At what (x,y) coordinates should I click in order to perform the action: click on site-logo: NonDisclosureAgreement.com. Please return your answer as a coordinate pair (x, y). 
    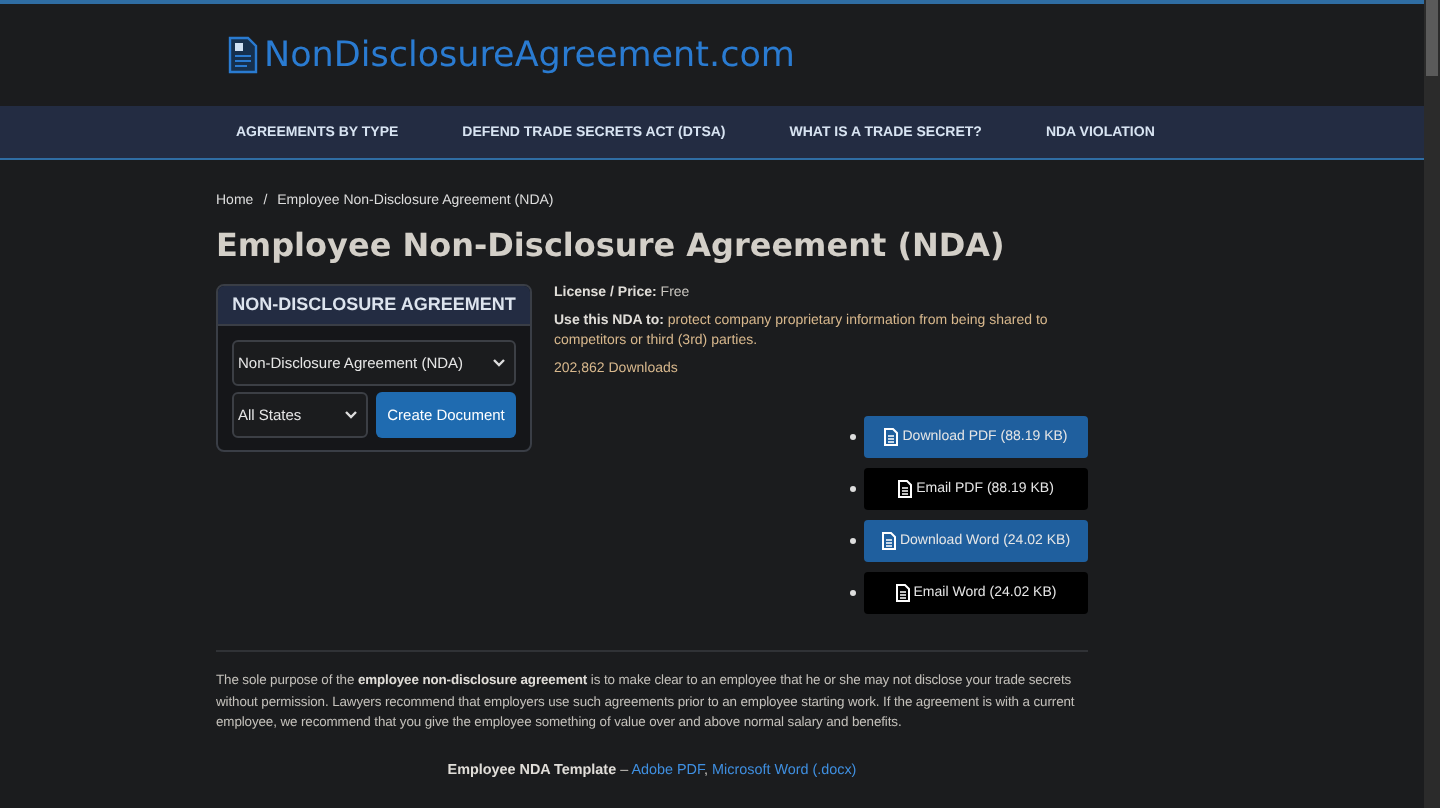
    Looking at the image, I should click on (529, 55).